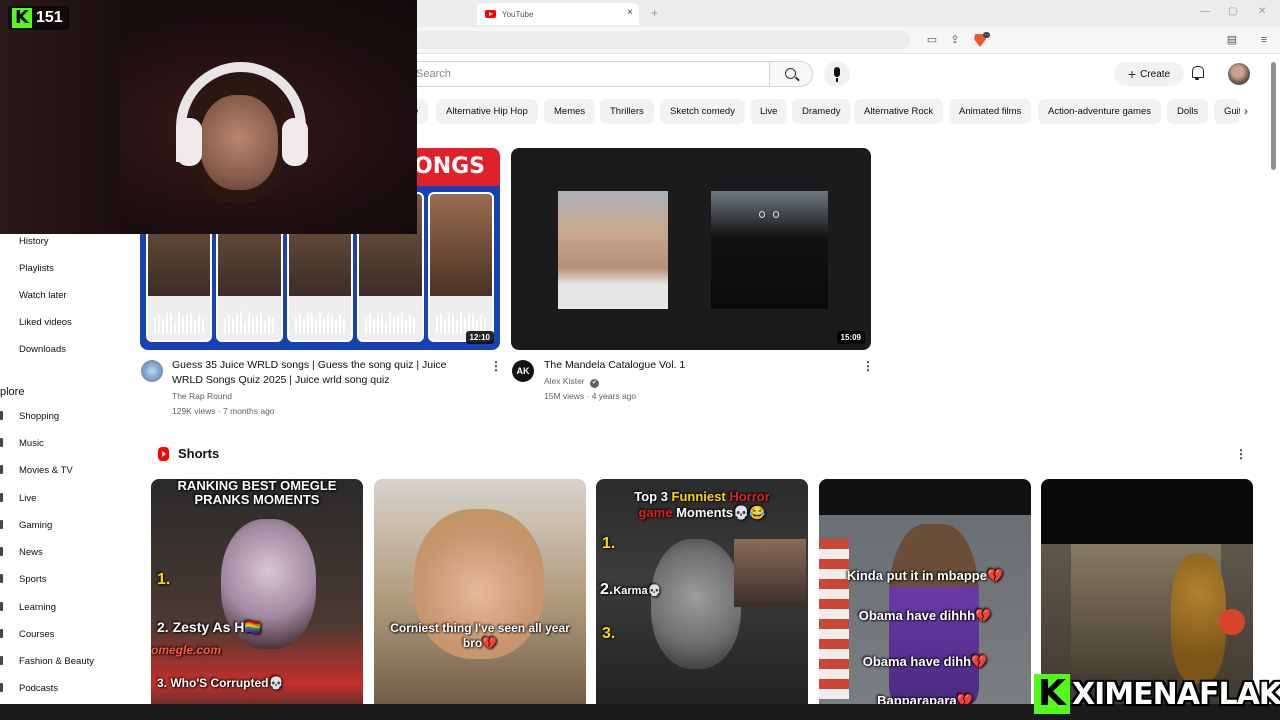 The width and height of the screenshot is (1280, 720). Describe the element at coordinates (36, 268) in the screenshot. I see `sidebar-item-playlists: Playlists` at that location.